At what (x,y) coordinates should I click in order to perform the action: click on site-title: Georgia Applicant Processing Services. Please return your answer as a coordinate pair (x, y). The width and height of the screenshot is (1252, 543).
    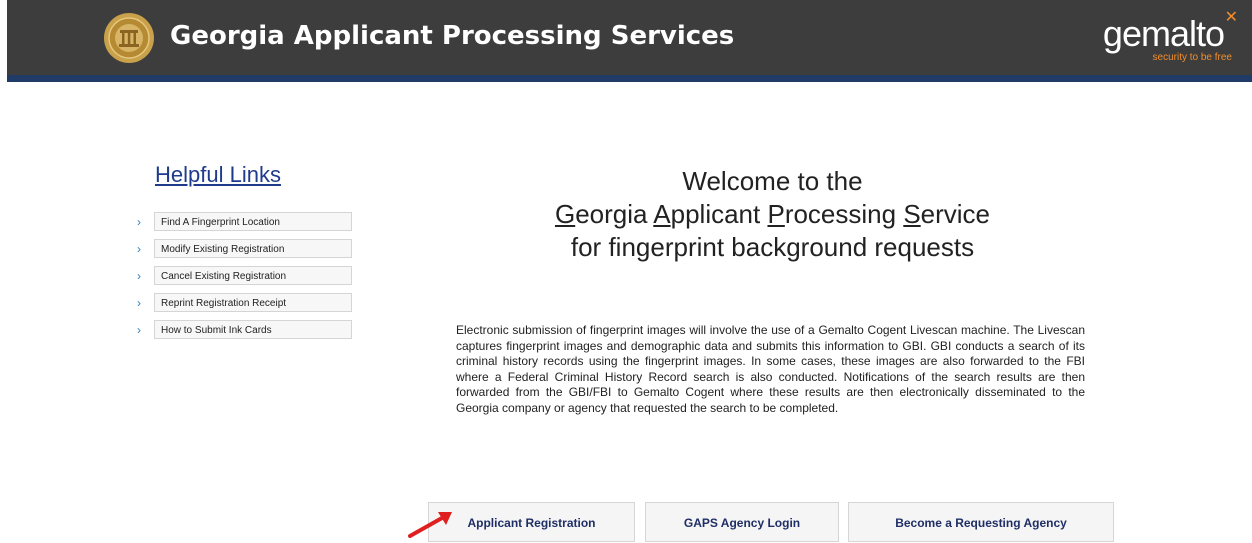
    Looking at the image, I should click on (452, 36).